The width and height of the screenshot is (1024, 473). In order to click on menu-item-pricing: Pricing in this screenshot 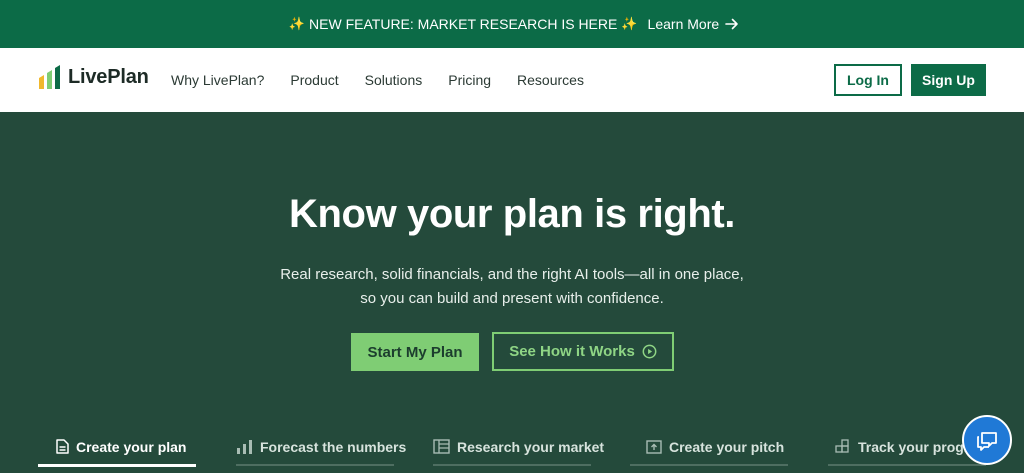, I will do `click(469, 80)`.